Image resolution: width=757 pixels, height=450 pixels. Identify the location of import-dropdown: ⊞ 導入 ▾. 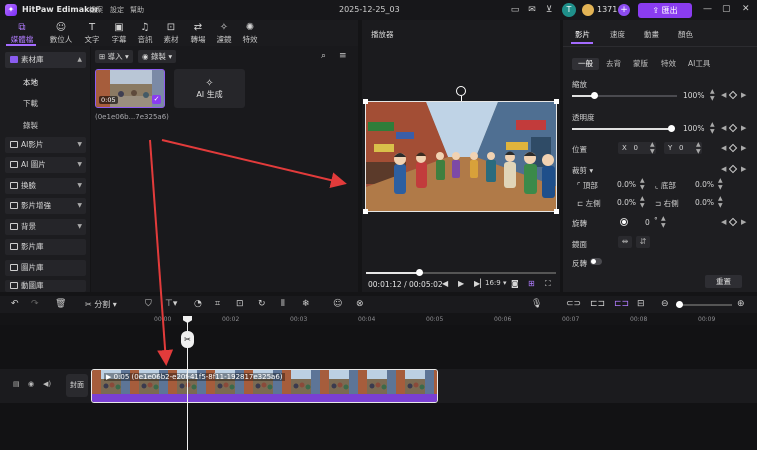
(114, 56).